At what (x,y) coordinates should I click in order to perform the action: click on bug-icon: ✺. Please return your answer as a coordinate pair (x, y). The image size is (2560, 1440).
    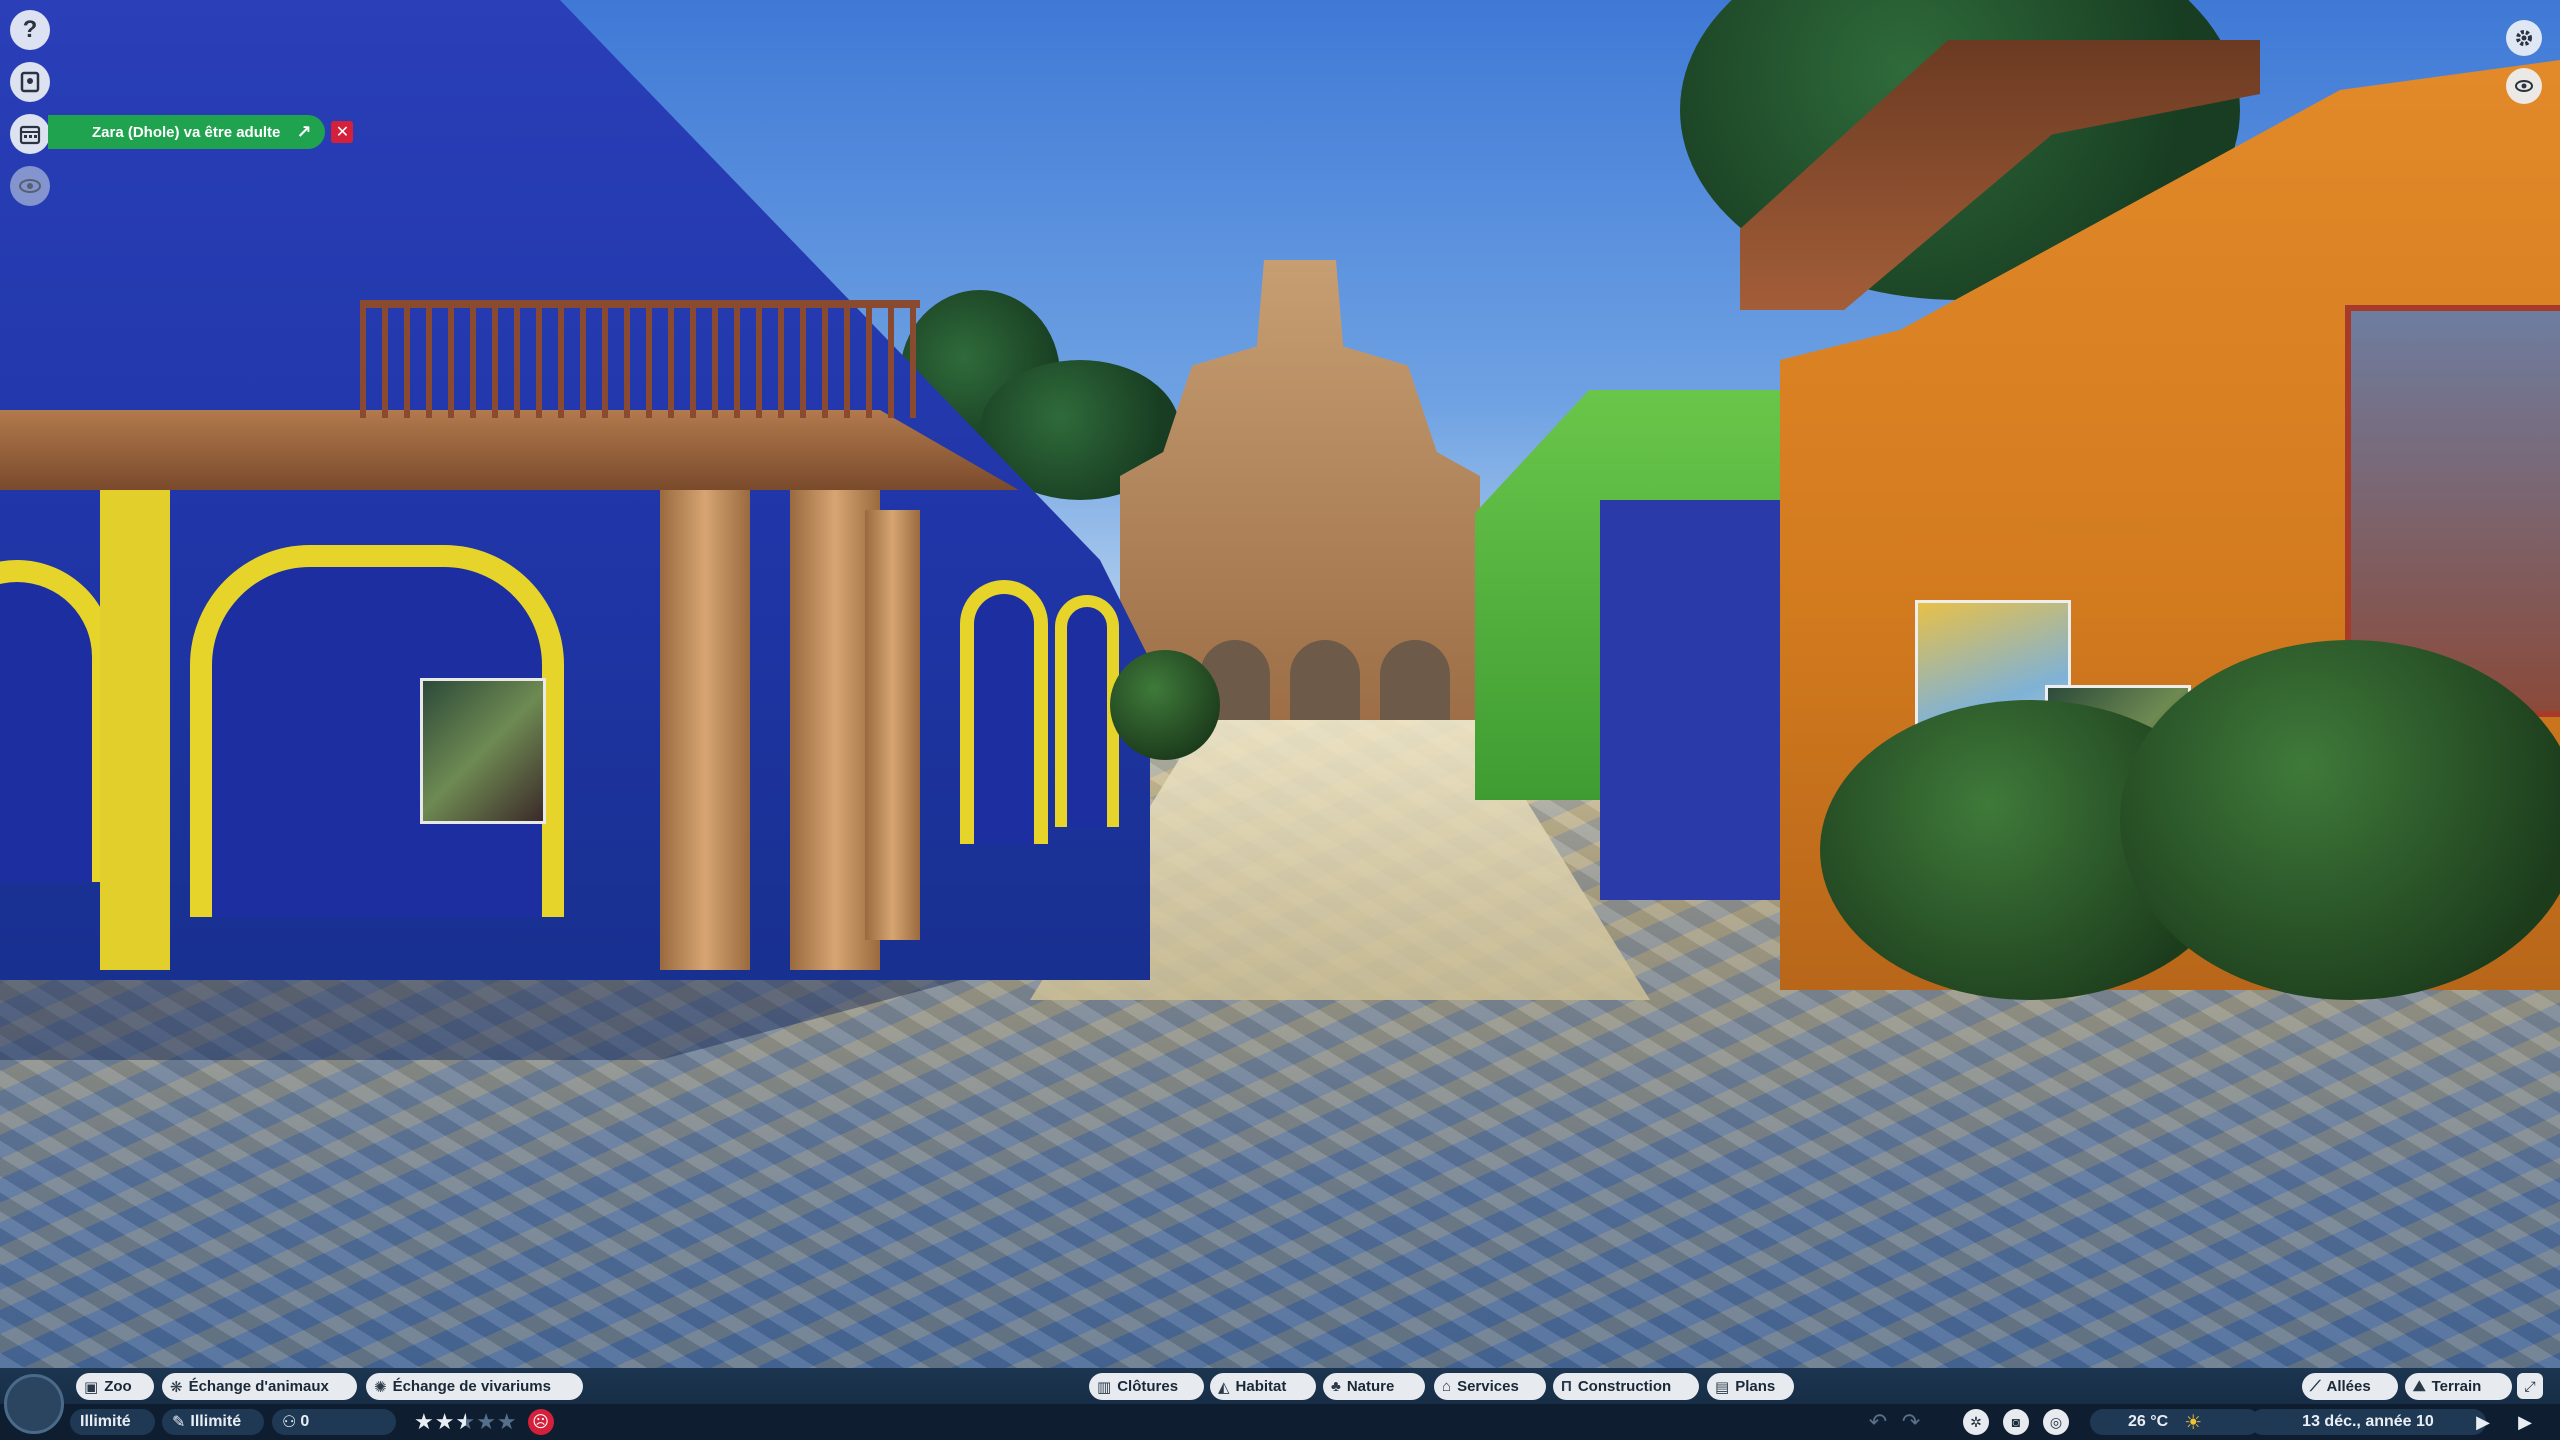
    Looking at the image, I should click on (380, 1387).